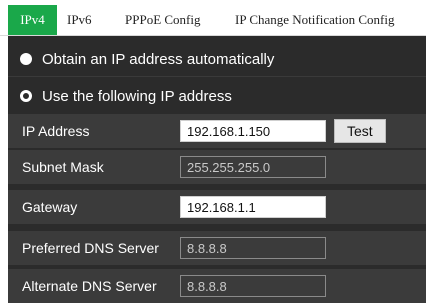 This screenshot has width=426, height=303. What do you see at coordinates (79, 20) in the screenshot?
I see `tab-ipv6: IPv6` at bounding box center [79, 20].